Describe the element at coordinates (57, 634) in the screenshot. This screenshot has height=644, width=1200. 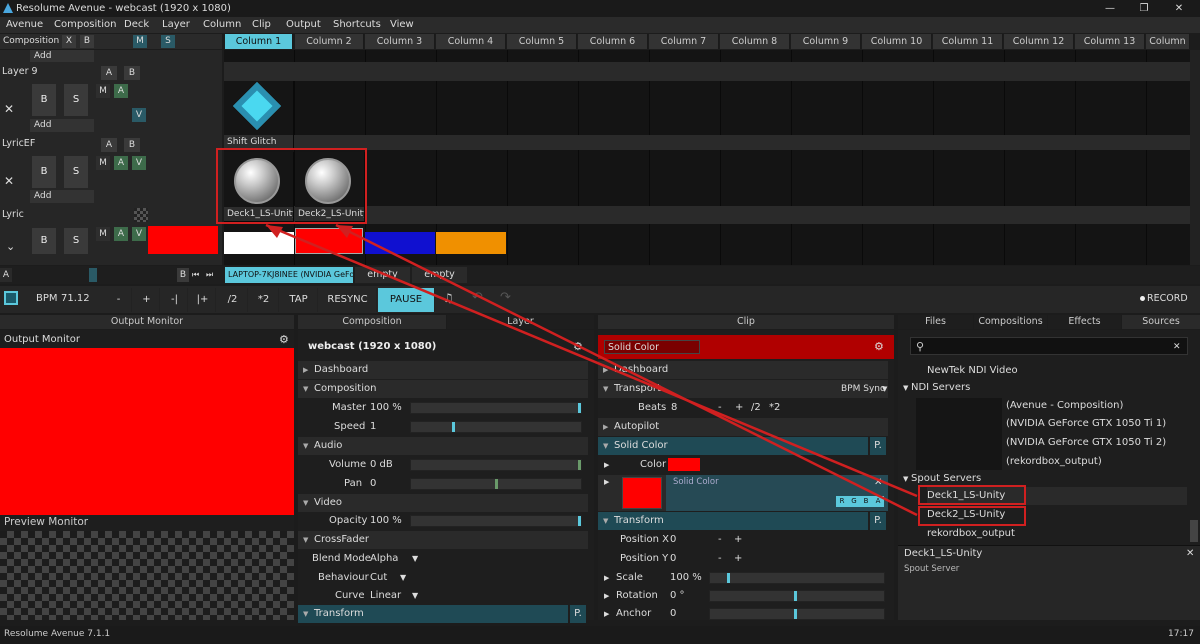
I see `version-label: Resolume Avenue 7.1.1` at that location.